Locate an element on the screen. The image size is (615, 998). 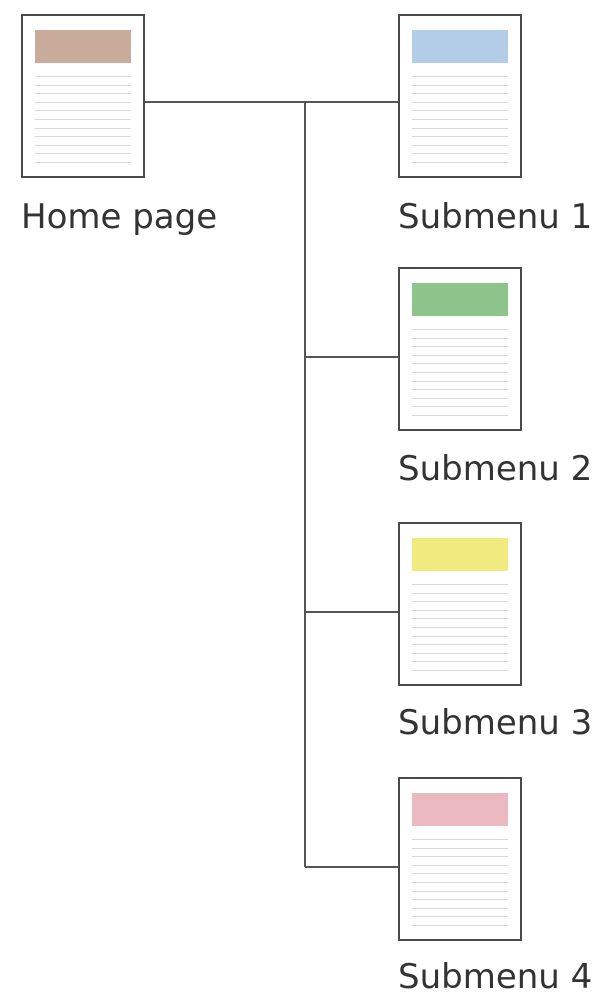
submenu-1-label: Submenu 1 is located at coordinates (495, 217).